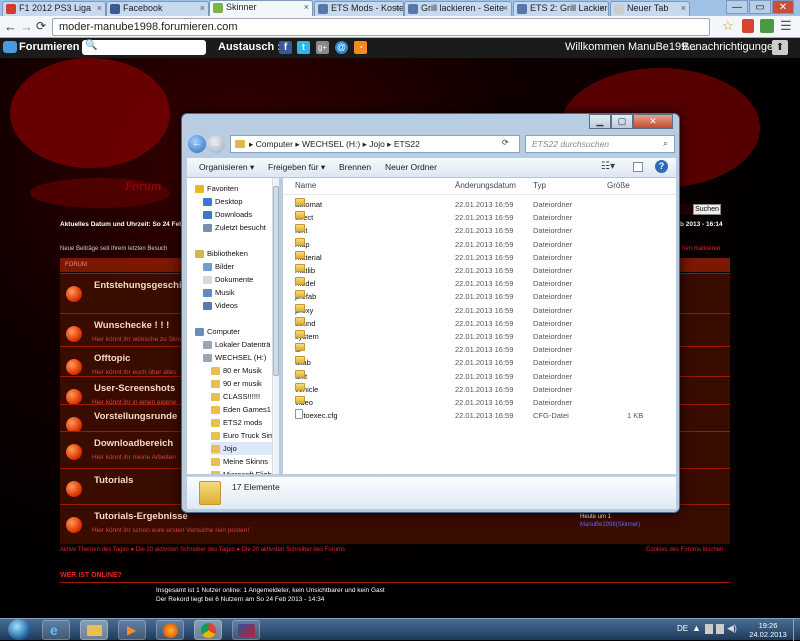 This screenshot has height=641, width=800. Describe the element at coordinates (608, 166) in the screenshot. I see `view-options-icon: ☷▾` at that location.